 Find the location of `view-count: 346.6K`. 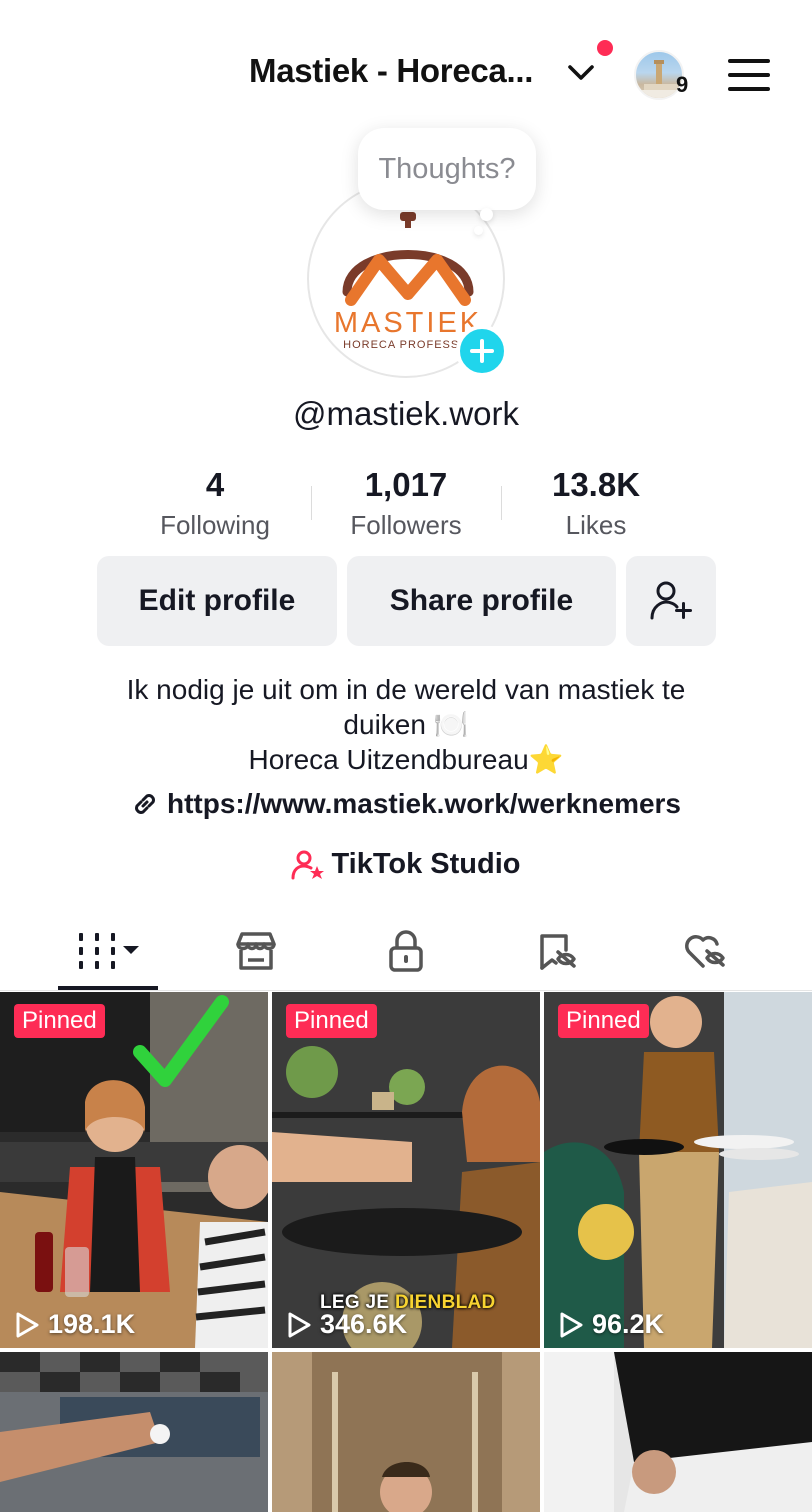

view-count: 346.6K is located at coordinates (346, 1324).